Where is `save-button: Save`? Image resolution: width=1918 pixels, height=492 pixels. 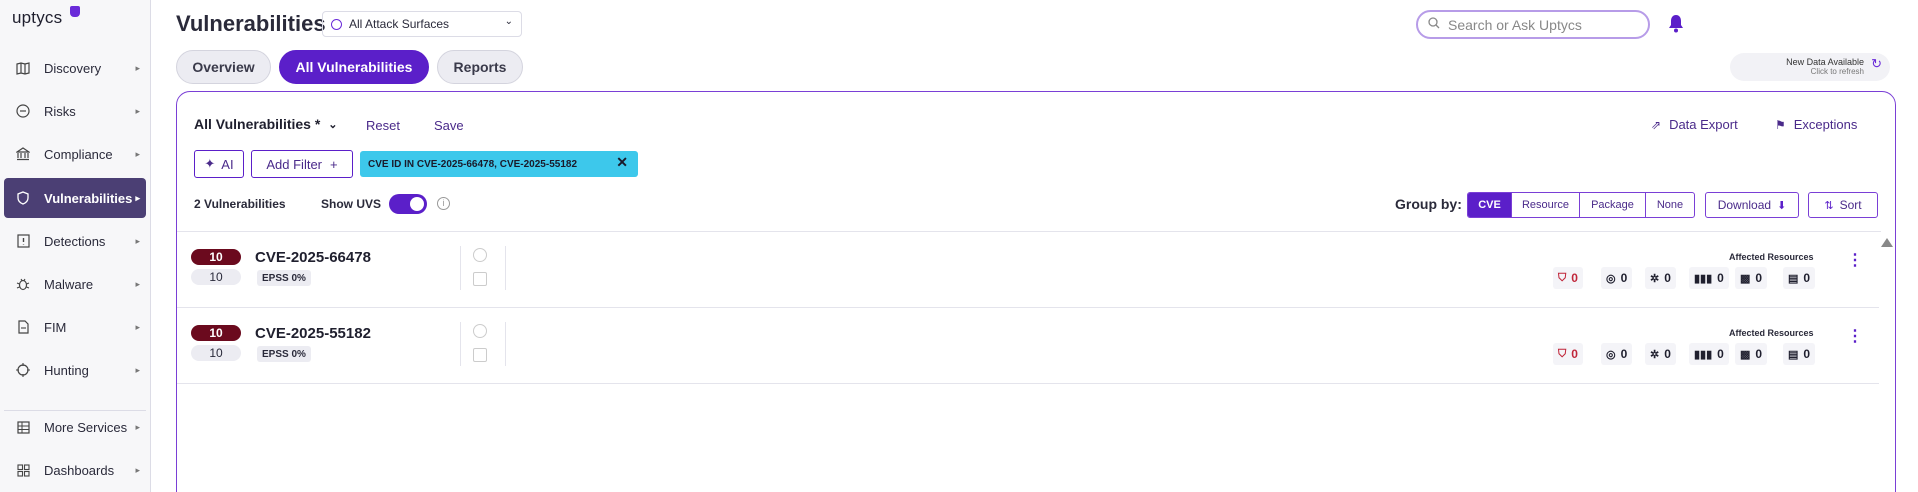
save-button: Save is located at coordinates (449, 125).